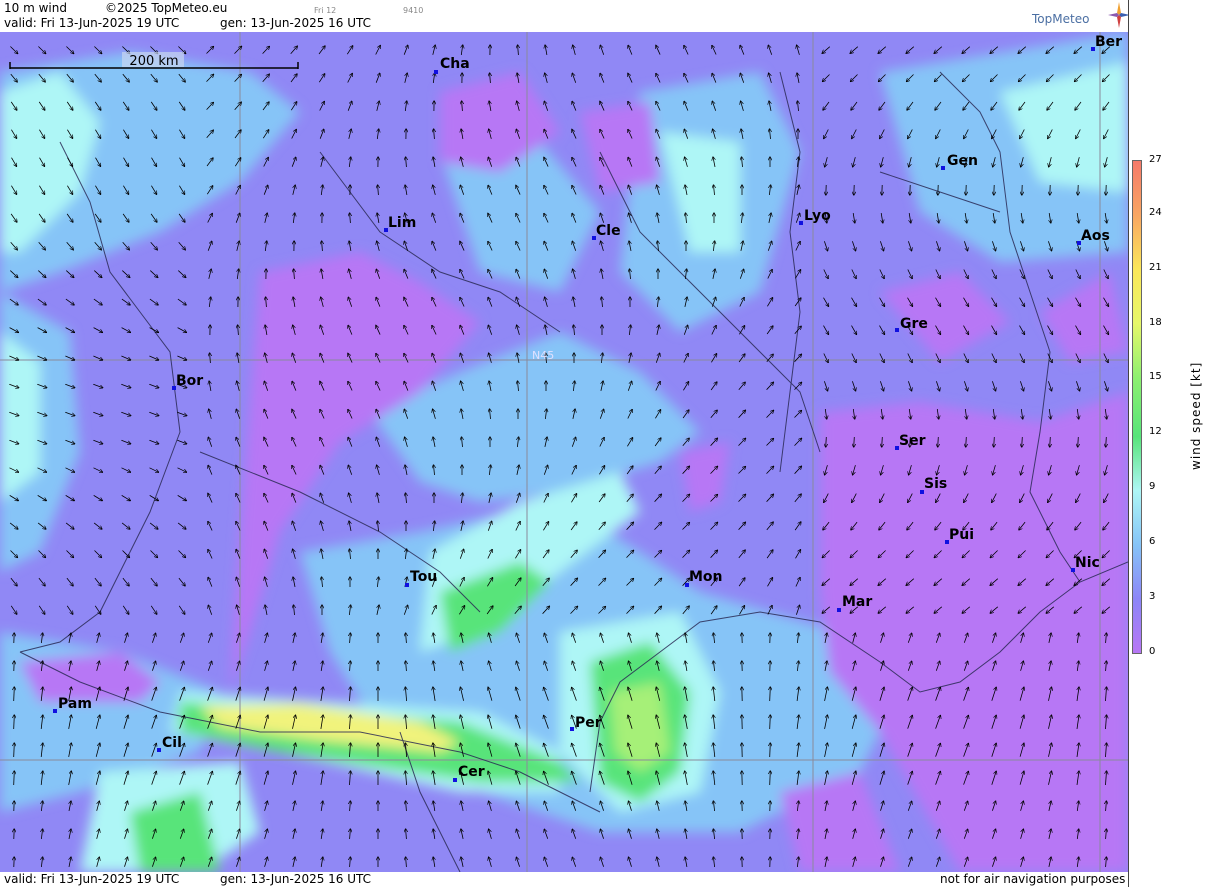 Image resolution: width=1219 pixels, height=887 pixels. What do you see at coordinates (1155, 431) in the screenshot?
I see `legend-tick: 12` at bounding box center [1155, 431].